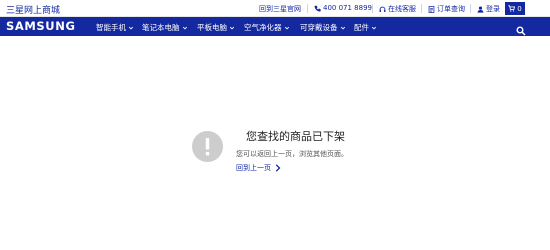 The image size is (550, 250). What do you see at coordinates (41, 26) in the screenshot?
I see `samsung-logo: SAMSUNG` at bounding box center [41, 26].